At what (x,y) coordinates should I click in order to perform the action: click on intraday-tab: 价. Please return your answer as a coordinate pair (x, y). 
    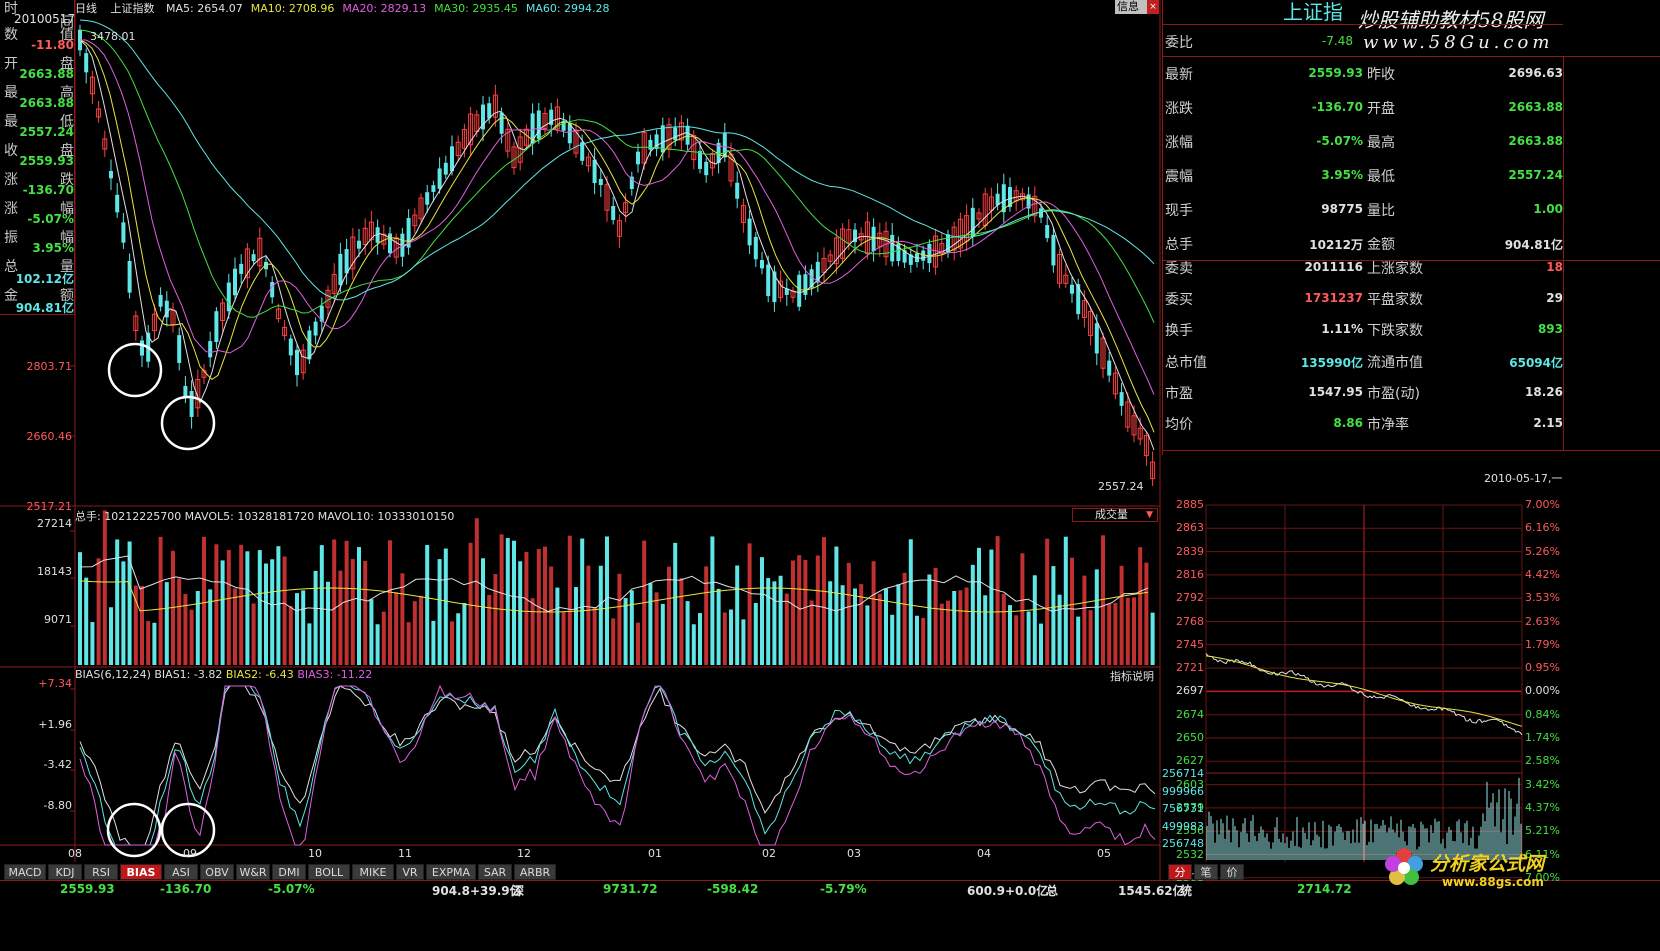
    Looking at the image, I should click on (1232, 872).